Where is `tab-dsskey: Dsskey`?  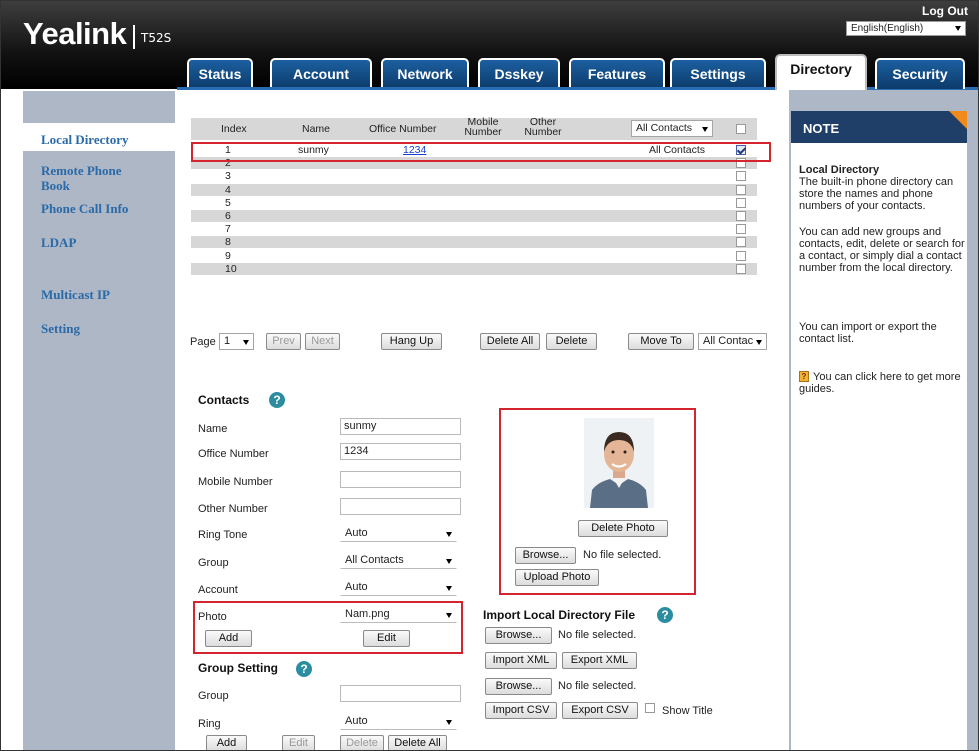
tab-dsskey: Dsskey is located at coordinates (519, 73).